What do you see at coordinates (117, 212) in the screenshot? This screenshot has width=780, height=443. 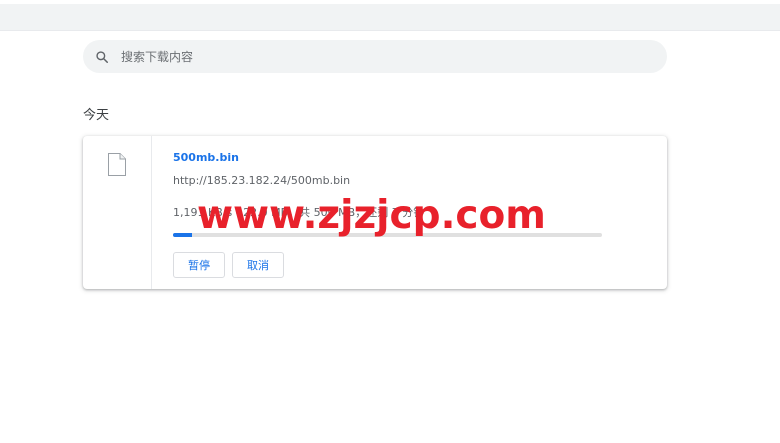 I see `download-icon-column` at bounding box center [117, 212].